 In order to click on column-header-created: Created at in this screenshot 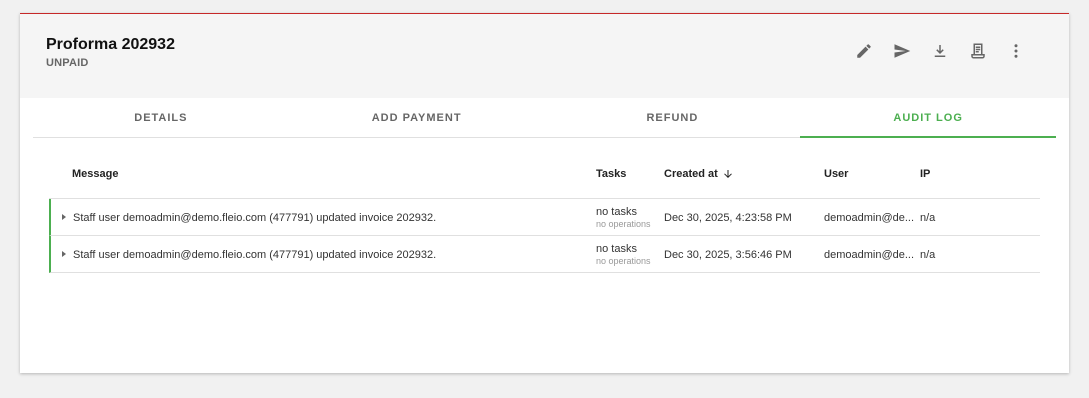, I will do `click(699, 174)`.